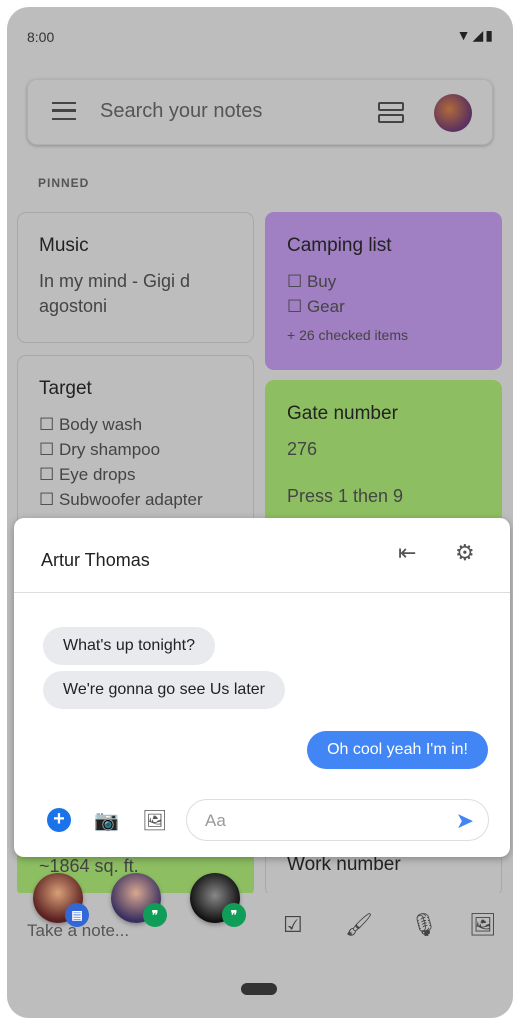 The height and width of the screenshot is (1024, 520). Describe the element at coordinates (475, 35) in the screenshot. I see `status-icons: ▼◢▮` at that location.